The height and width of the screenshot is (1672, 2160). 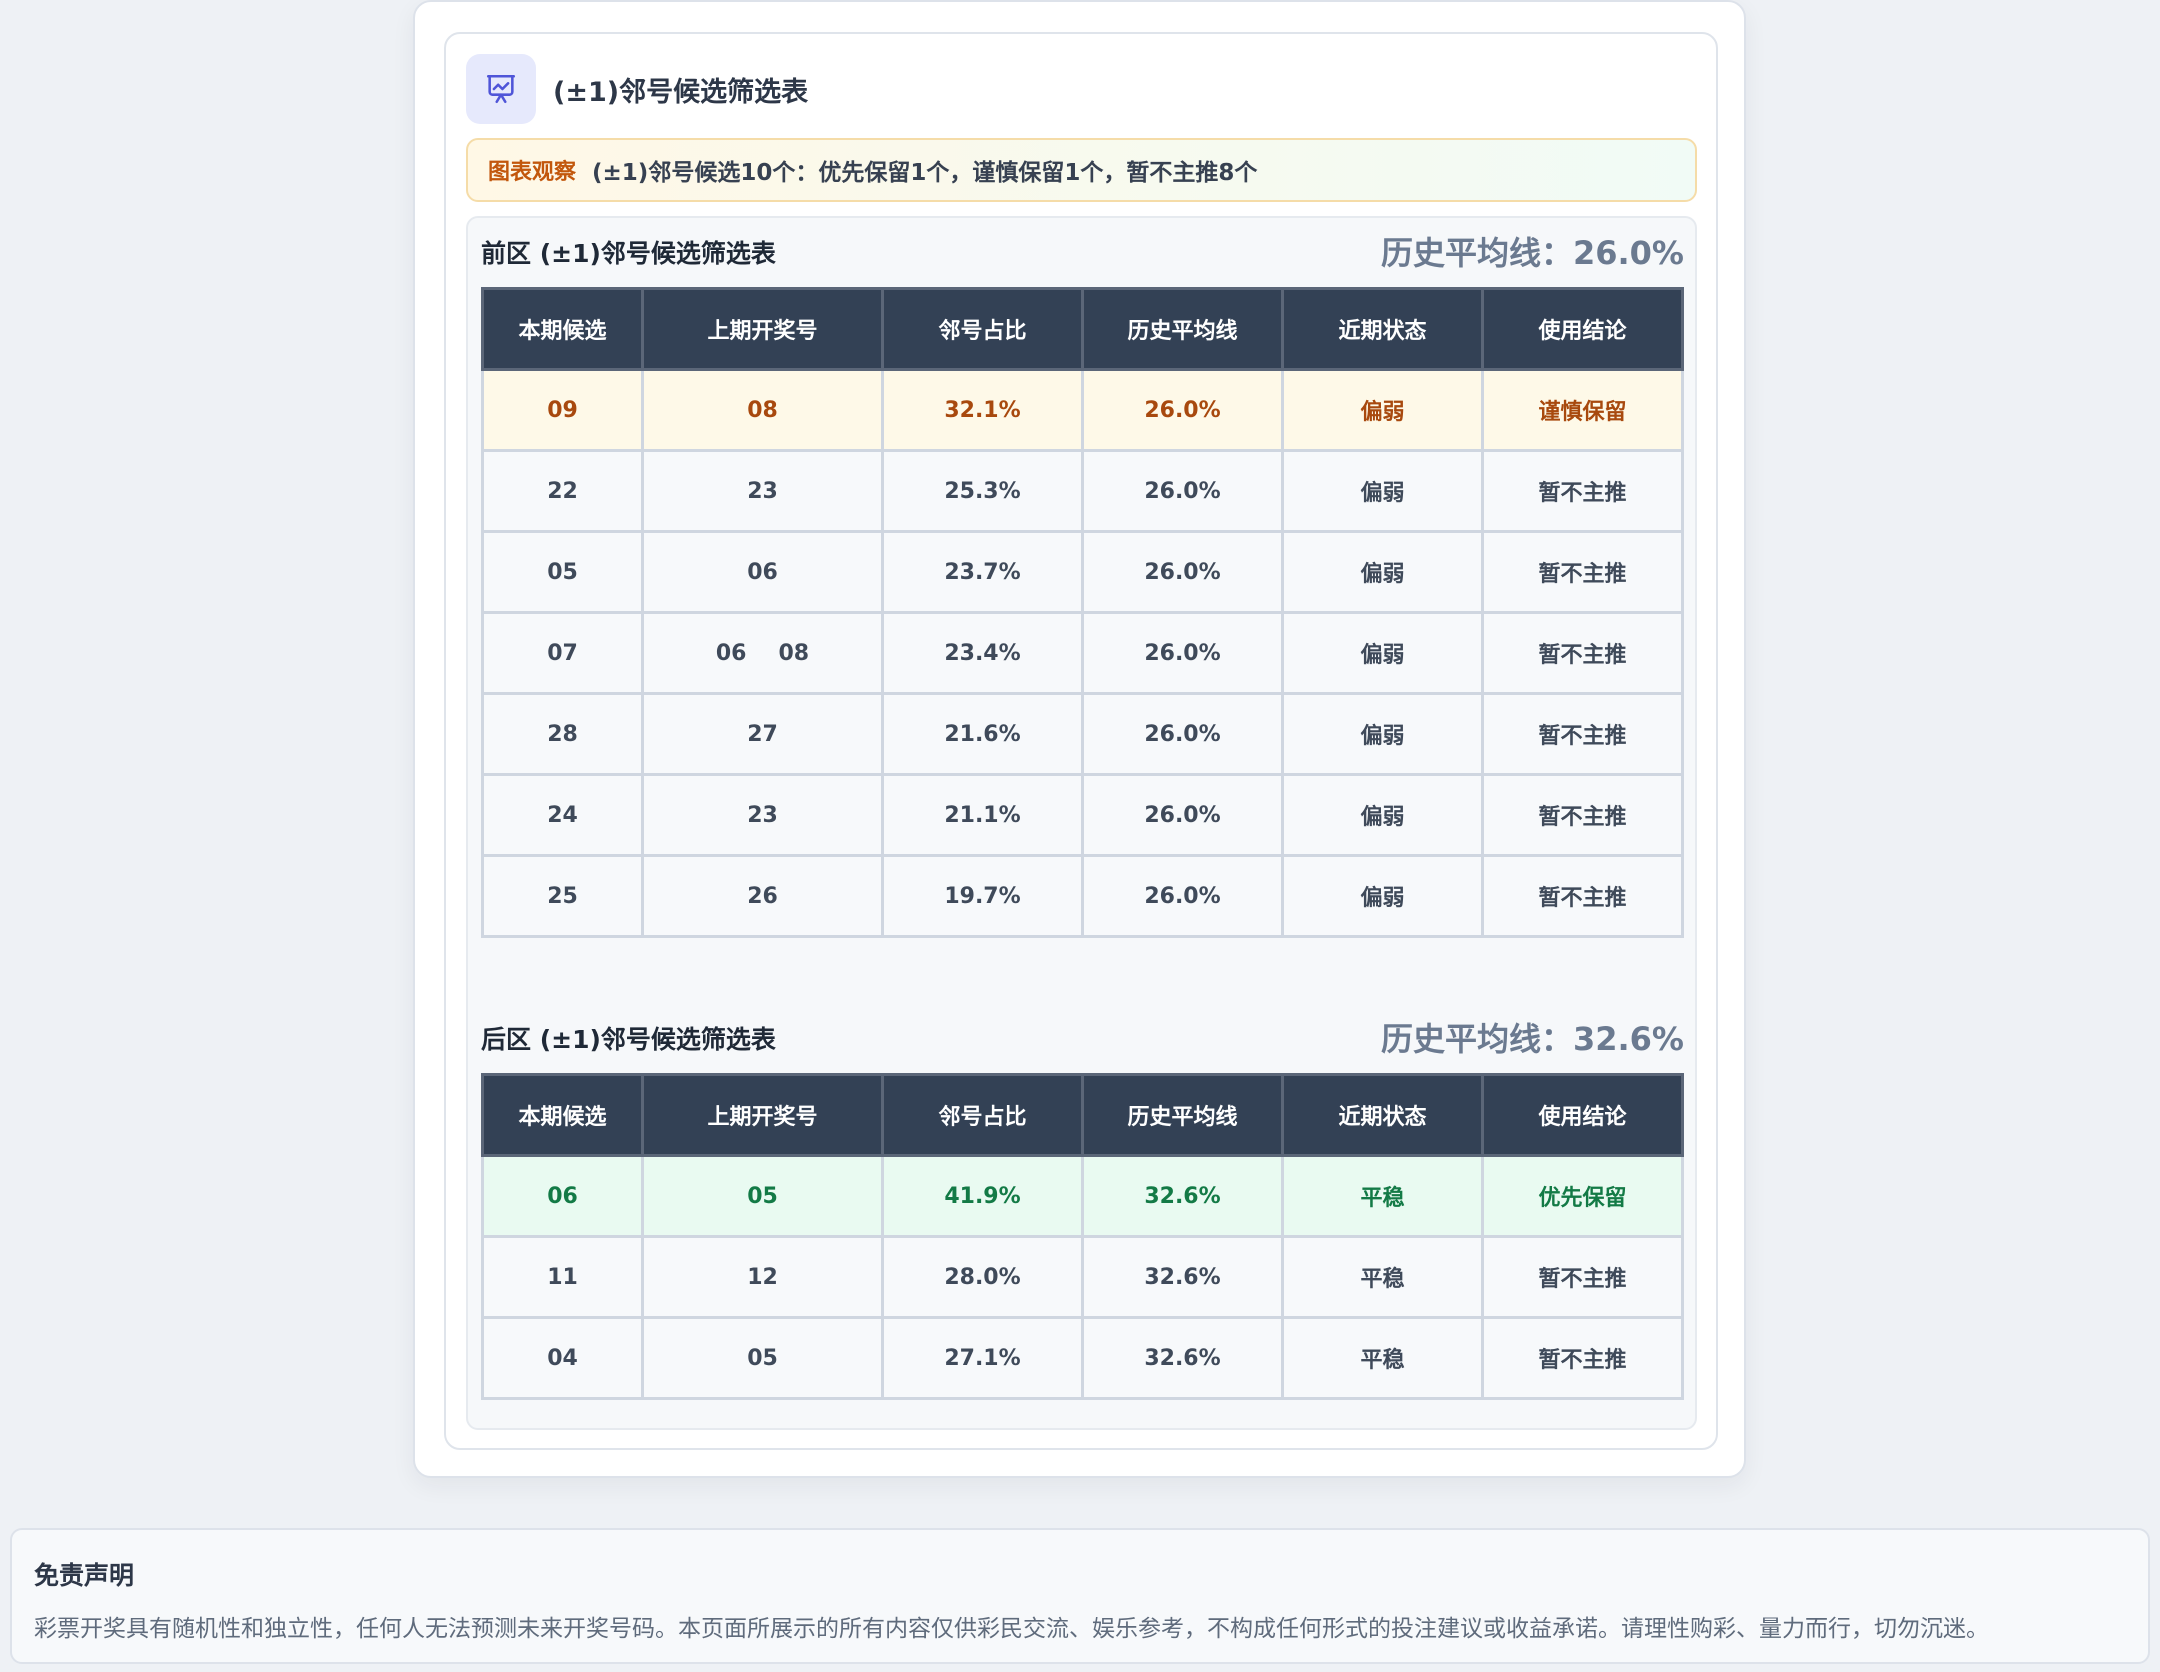 I want to click on candidate-cell: 24, so click(x=562, y=815).